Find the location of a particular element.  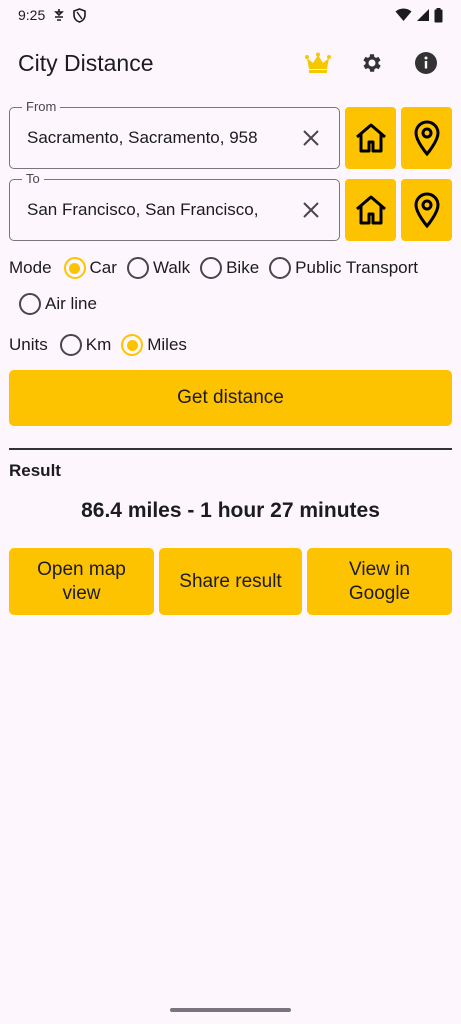

from-location-button is located at coordinates (426, 138).